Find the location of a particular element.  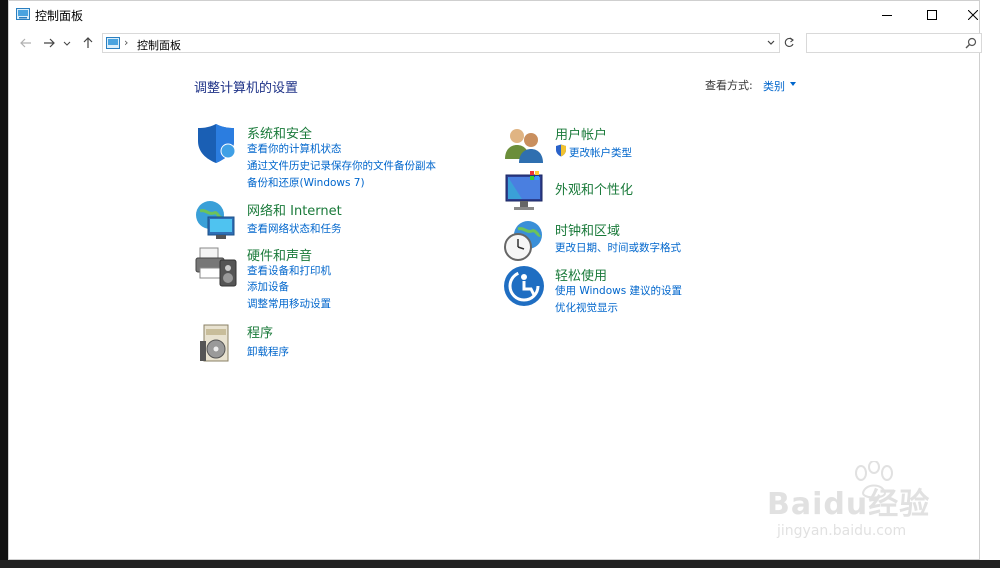

watermark-brand: Baidu经验 is located at coordinates (849, 504).